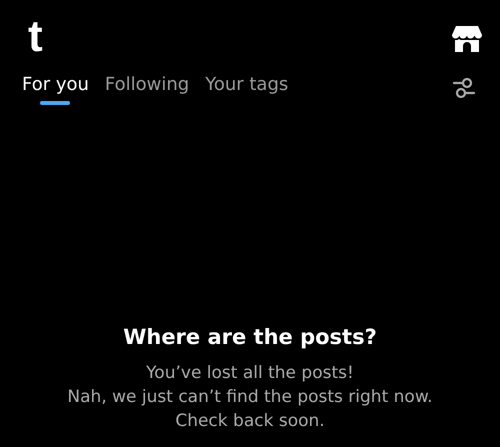 This screenshot has width=500, height=447. Describe the element at coordinates (464, 87) in the screenshot. I see `filter-icon` at that location.